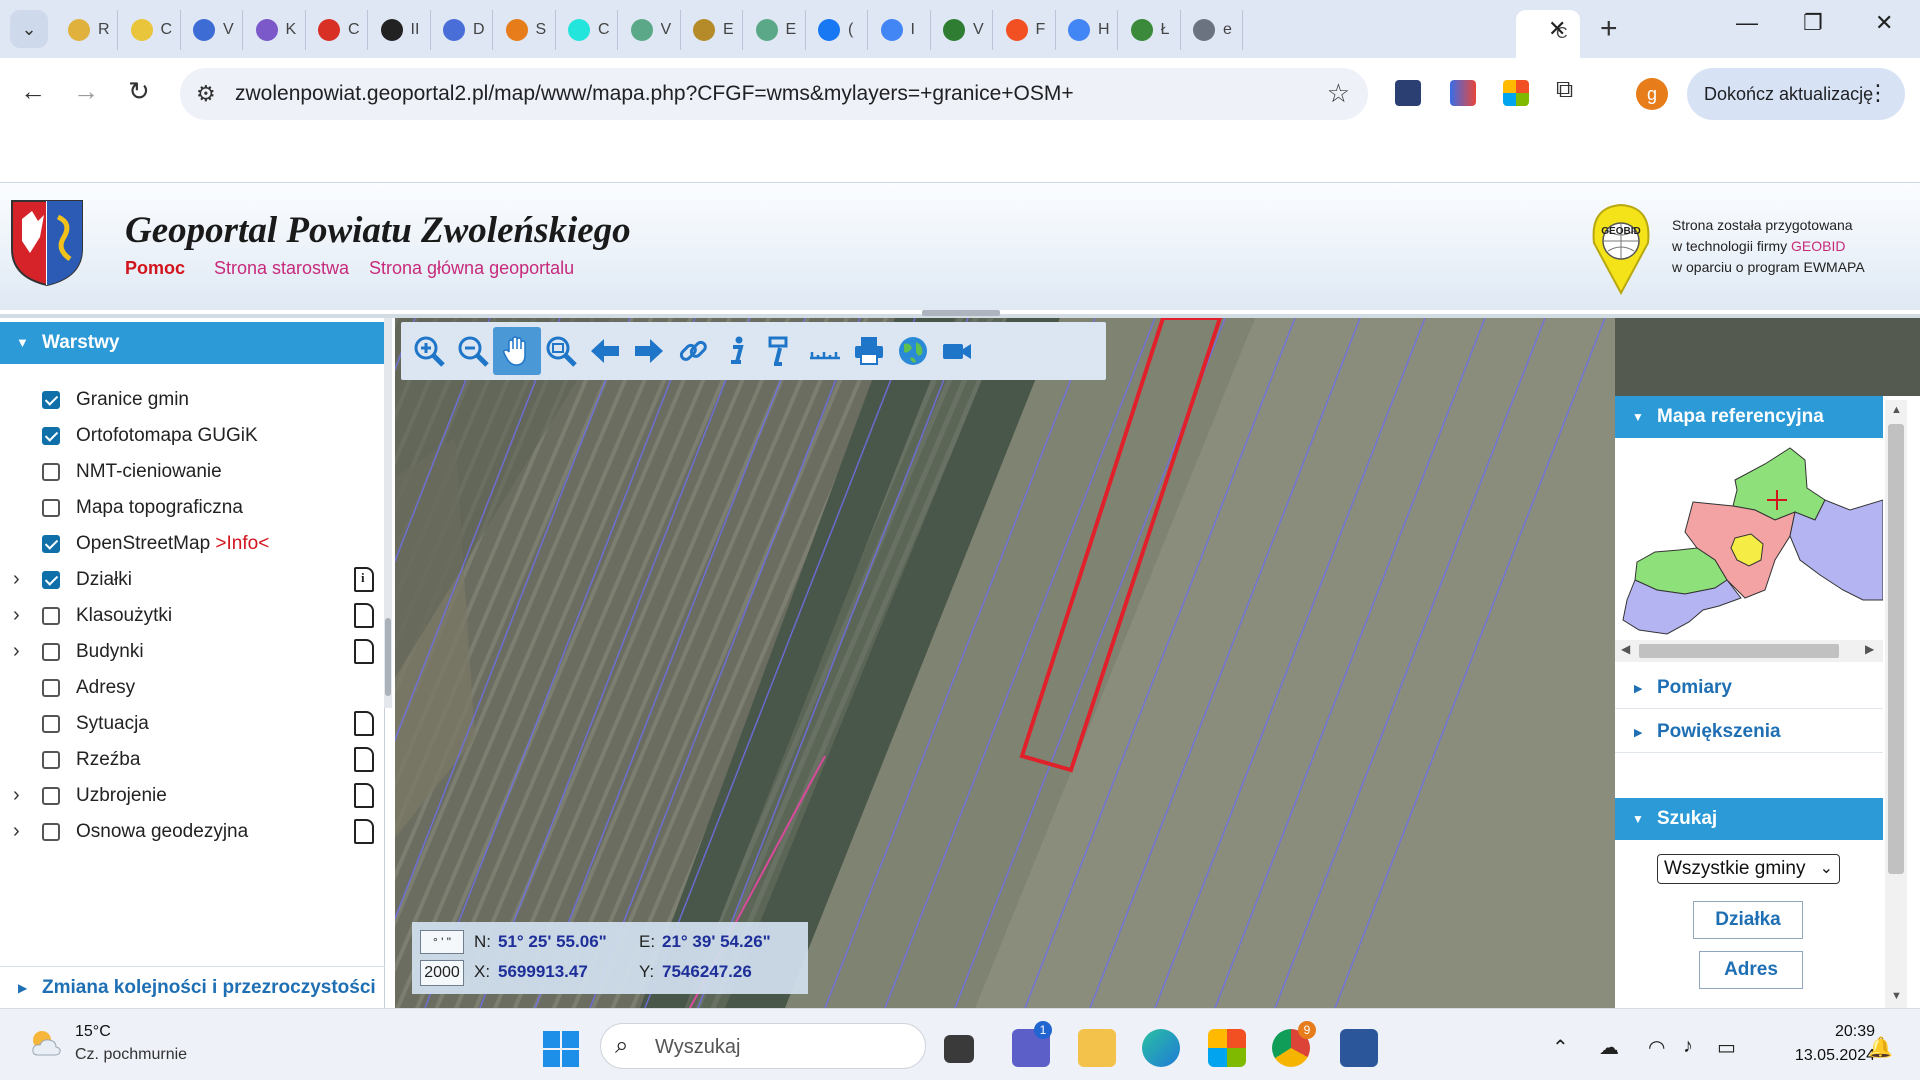  What do you see at coordinates (1359, 1048) in the screenshot?
I see `word-icon` at bounding box center [1359, 1048].